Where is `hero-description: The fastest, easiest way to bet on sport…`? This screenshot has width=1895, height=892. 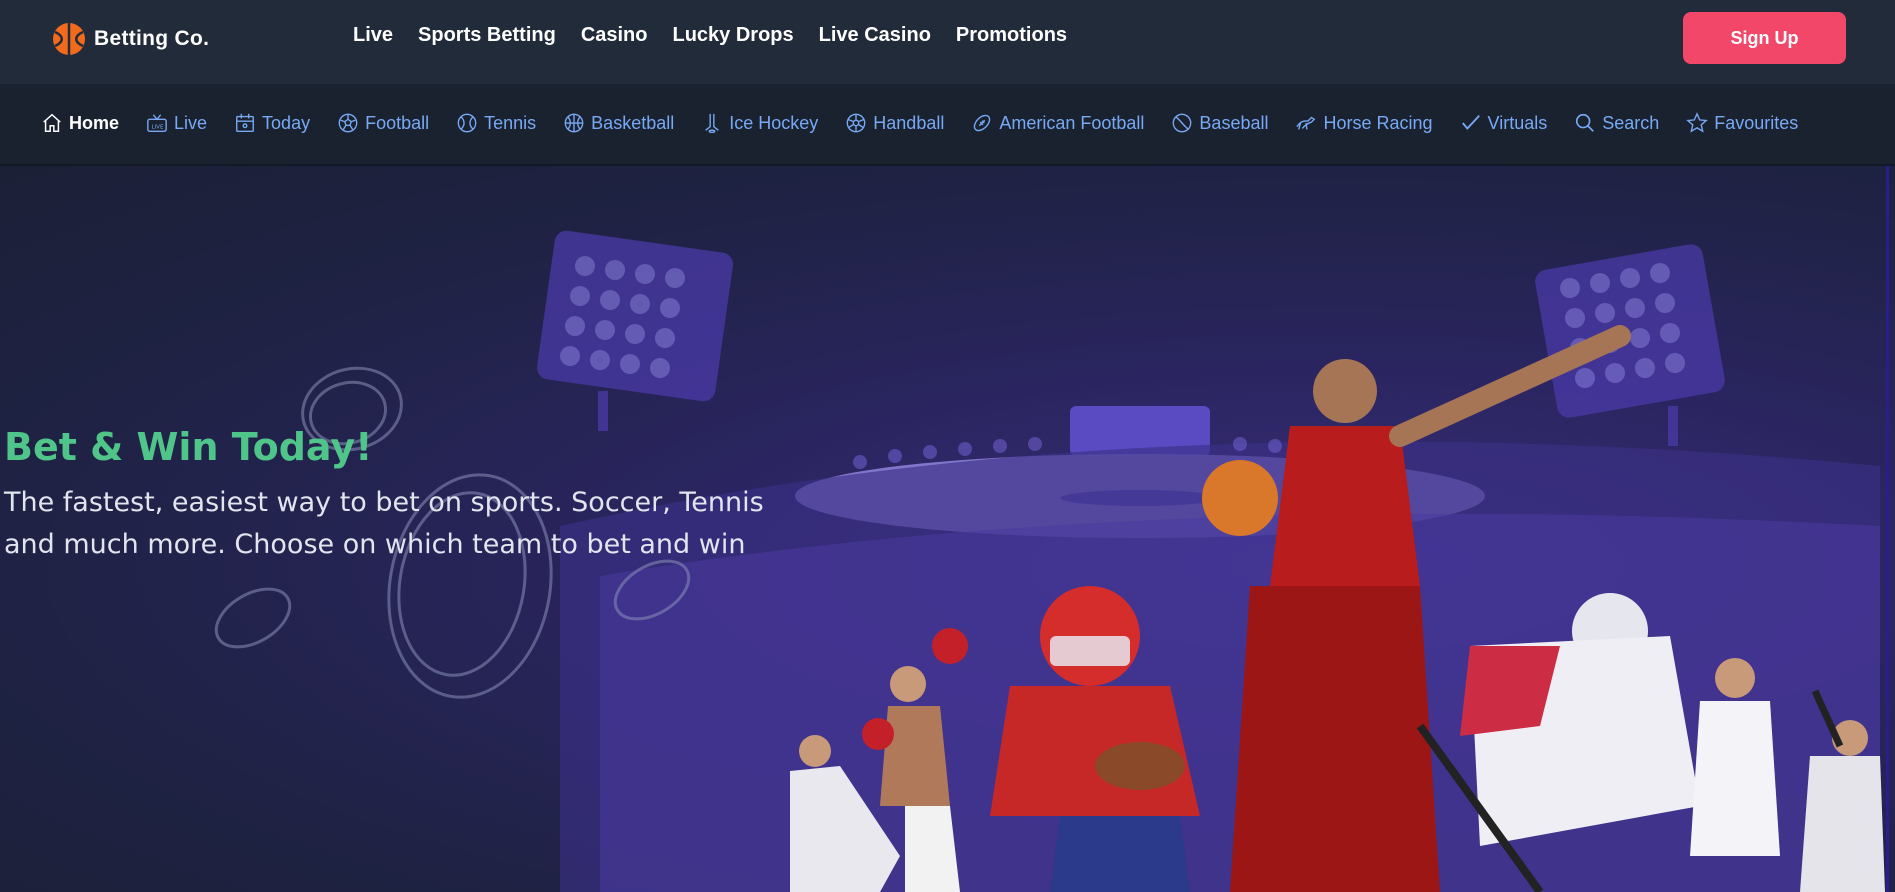
hero-description: The fastest, easiest way to bet on sport… is located at coordinates (384, 524).